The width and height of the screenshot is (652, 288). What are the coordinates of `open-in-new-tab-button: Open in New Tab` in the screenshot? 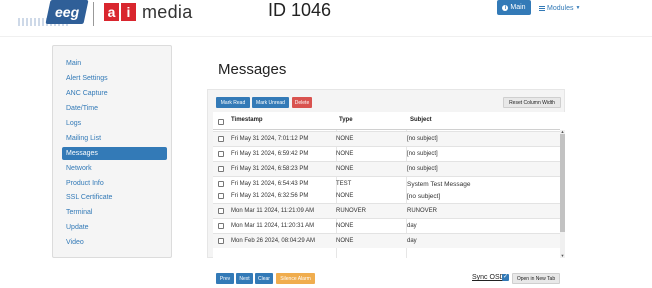 It's located at (536, 278).